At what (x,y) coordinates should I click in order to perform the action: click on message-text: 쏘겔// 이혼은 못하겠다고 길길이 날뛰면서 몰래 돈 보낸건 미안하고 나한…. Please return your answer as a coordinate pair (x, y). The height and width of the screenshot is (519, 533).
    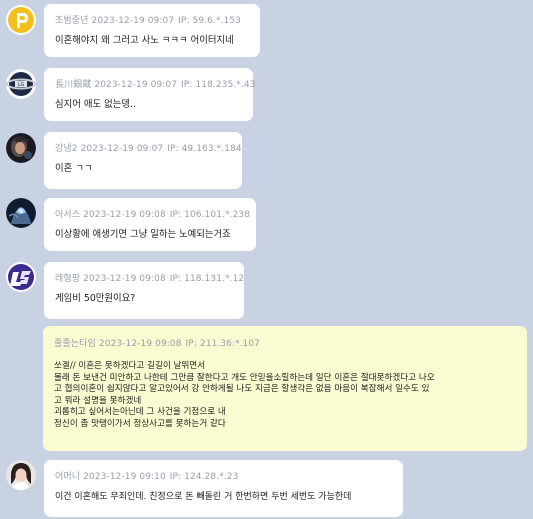
    Looking at the image, I should click on (285, 396).